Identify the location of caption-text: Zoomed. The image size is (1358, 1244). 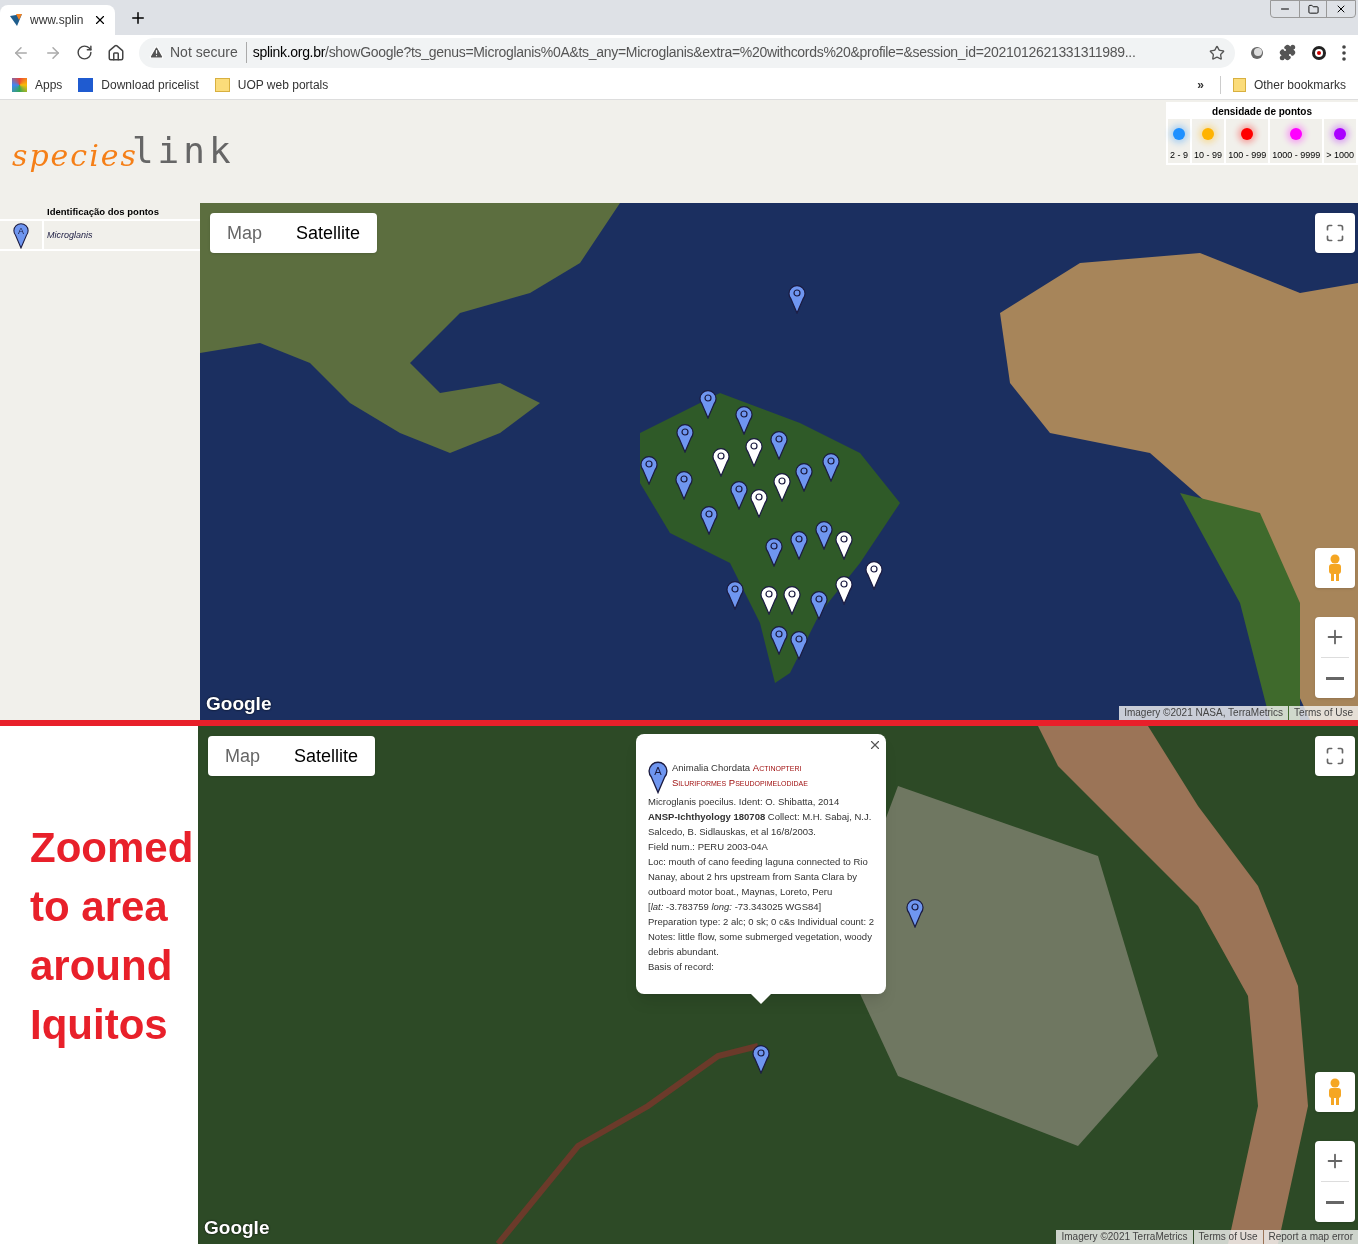
(112, 848).